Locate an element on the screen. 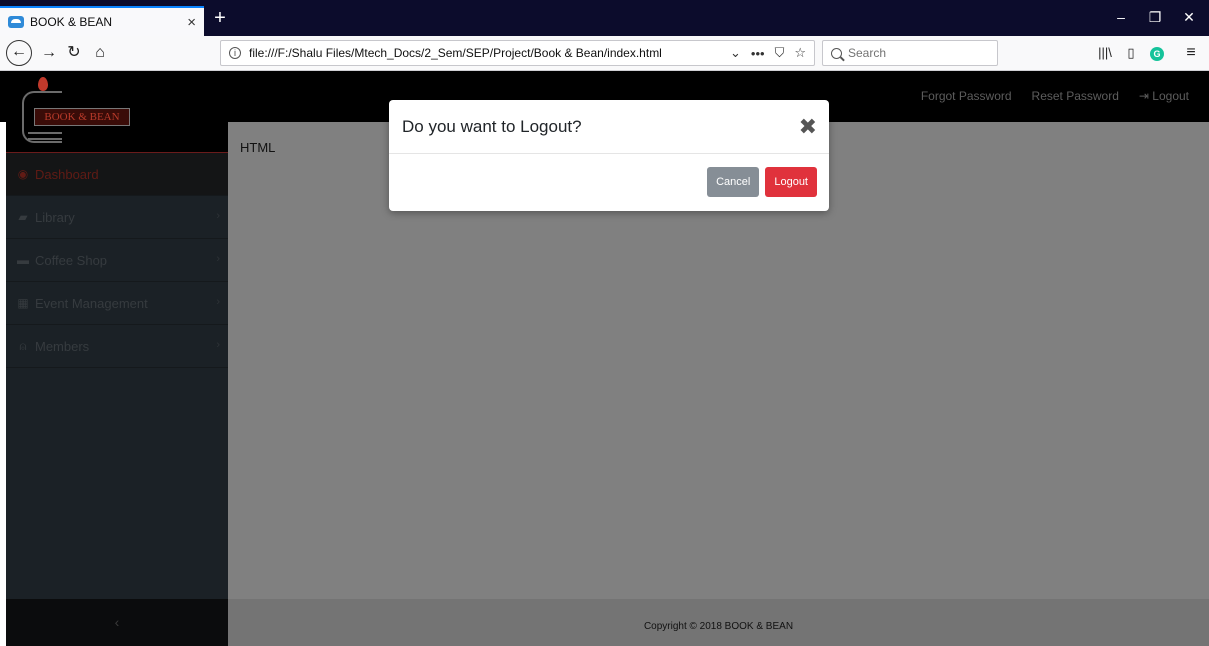 The height and width of the screenshot is (646, 1209). tab-title: BOOK & BEAN is located at coordinates (71, 22).